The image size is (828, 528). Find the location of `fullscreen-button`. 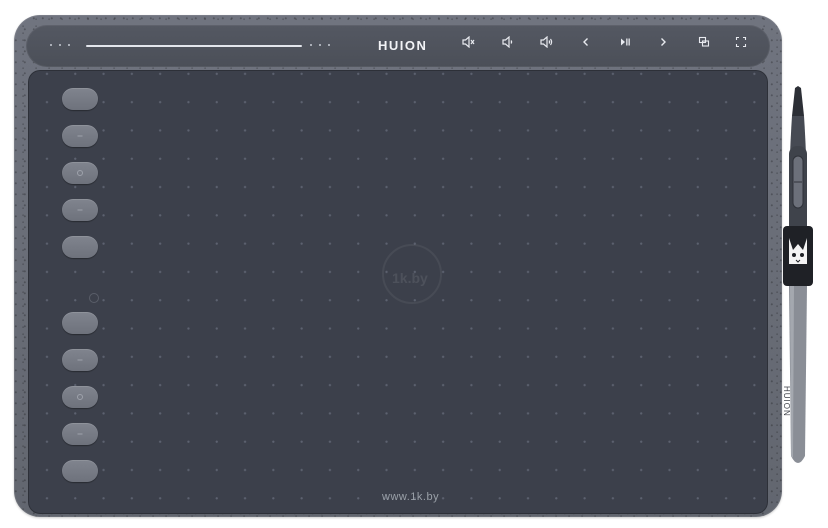

fullscreen-button is located at coordinates (741, 45).